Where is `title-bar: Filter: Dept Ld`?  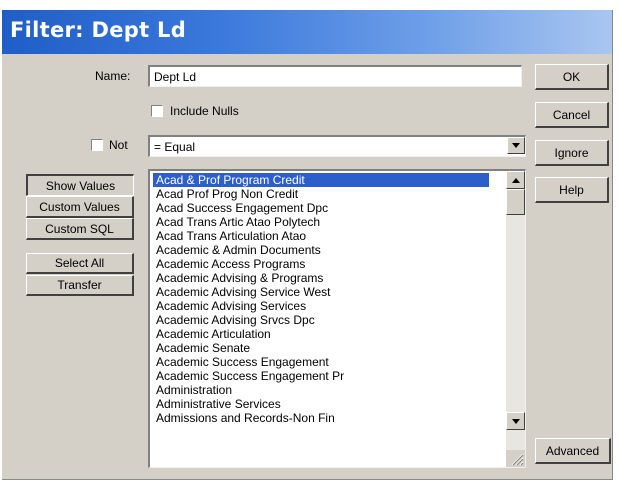
title-bar: Filter: Dept Ld is located at coordinates (307, 32).